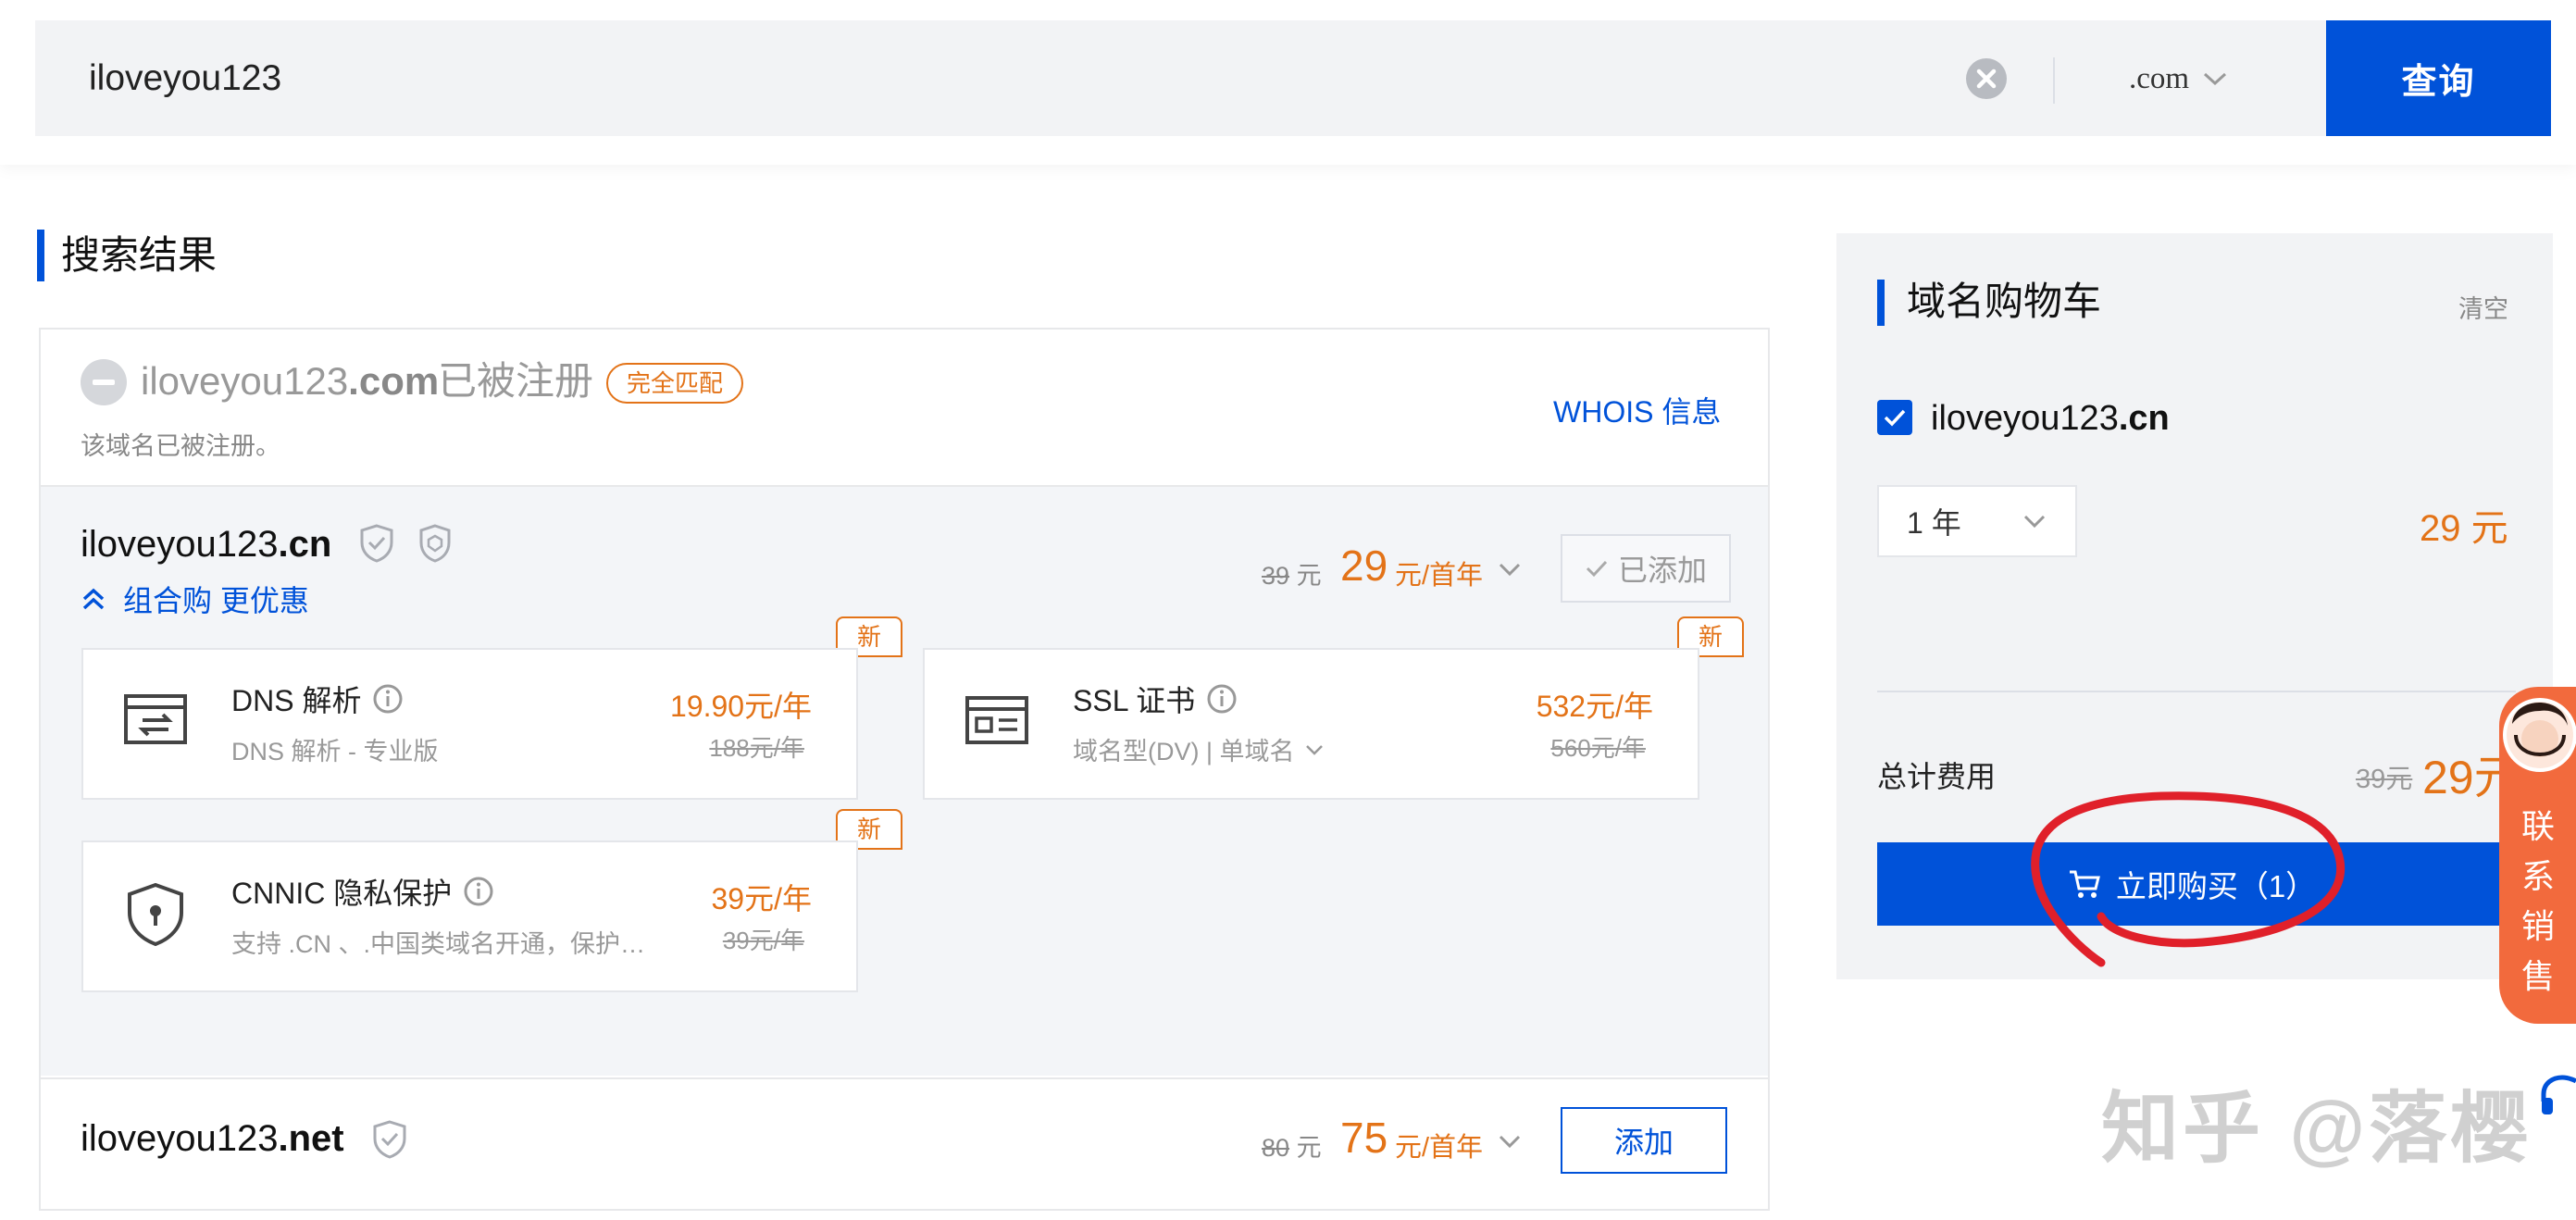 Image resolution: width=2576 pixels, height=1220 pixels. Describe the element at coordinates (1594, 706) in the screenshot. I see `service-price: 532元/年` at that location.